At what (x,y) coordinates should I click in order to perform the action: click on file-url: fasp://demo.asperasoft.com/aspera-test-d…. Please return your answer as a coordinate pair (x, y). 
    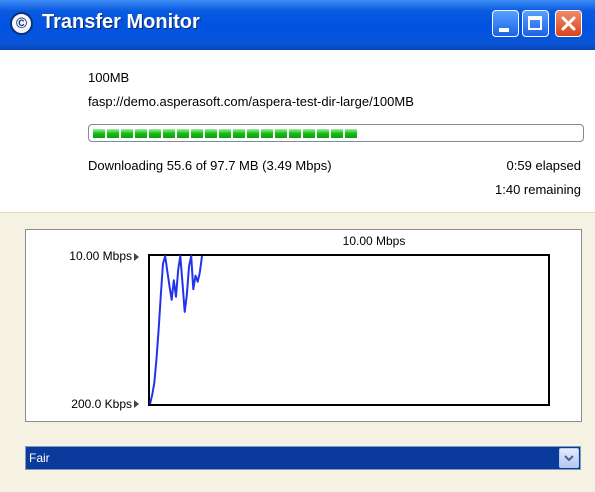
    Looking at the image, I should click on (251, 101).